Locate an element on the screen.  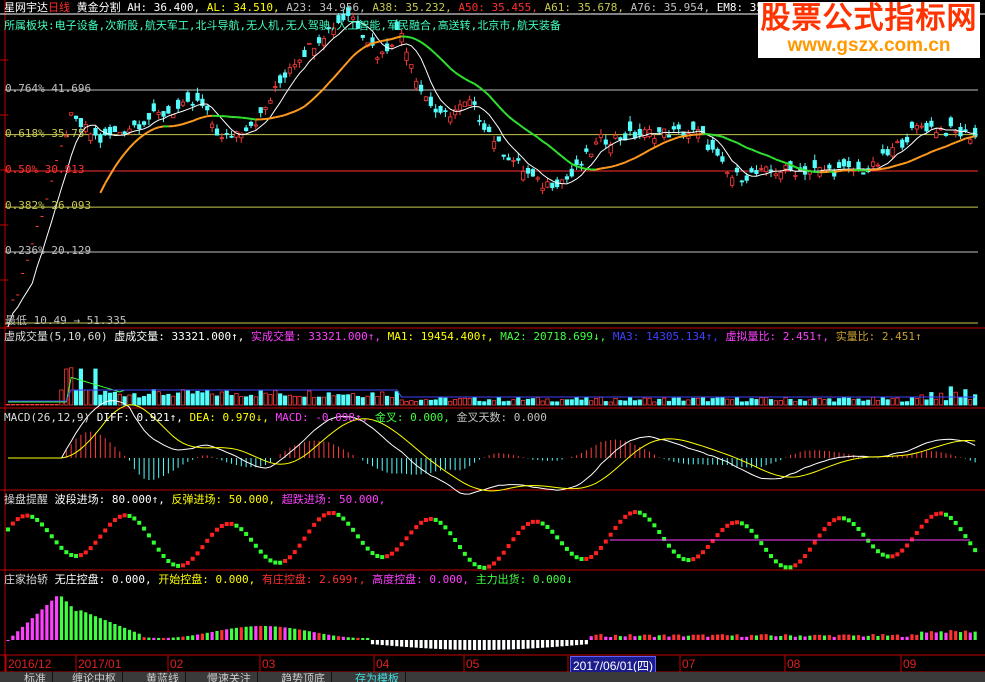
tab-1: 标准 is located at coordinates (35, 677).